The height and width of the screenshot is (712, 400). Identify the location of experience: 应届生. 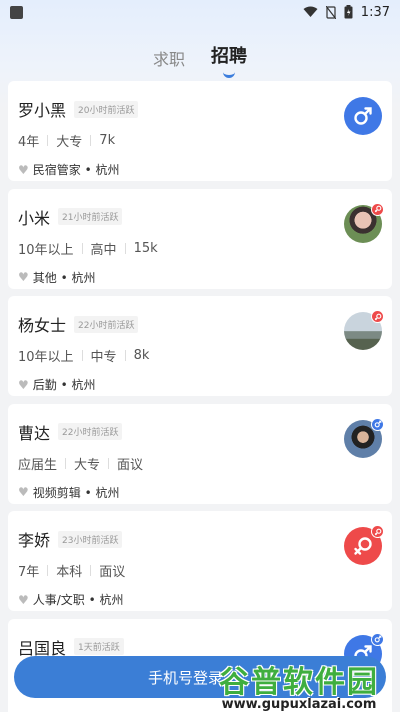
(38, 465).